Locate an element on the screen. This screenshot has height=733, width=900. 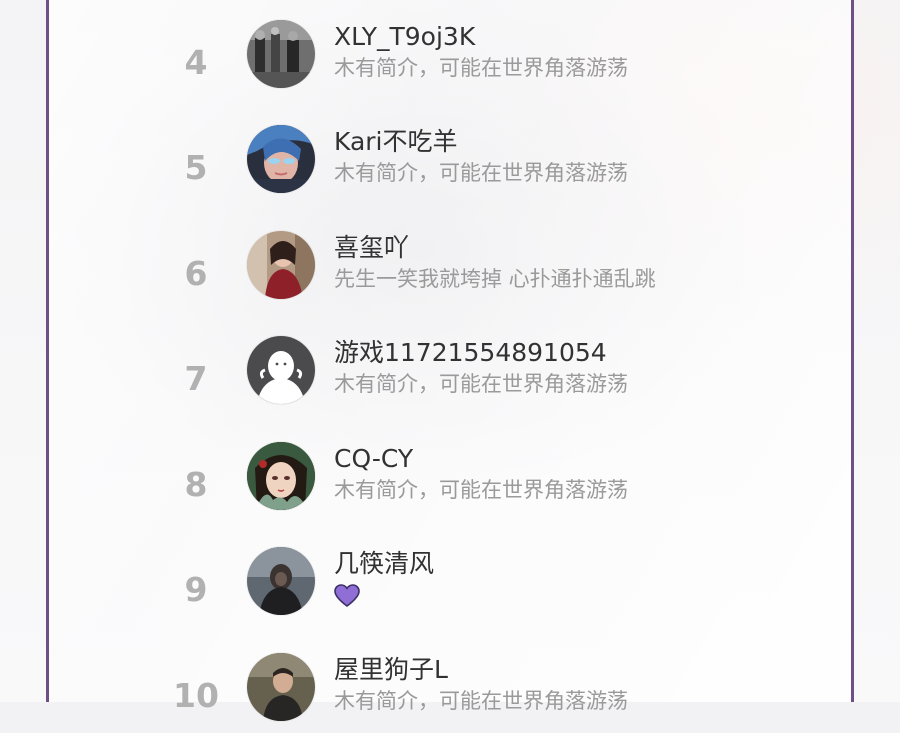
grayscale-photo-avatar is located at coordinates (281, 54).